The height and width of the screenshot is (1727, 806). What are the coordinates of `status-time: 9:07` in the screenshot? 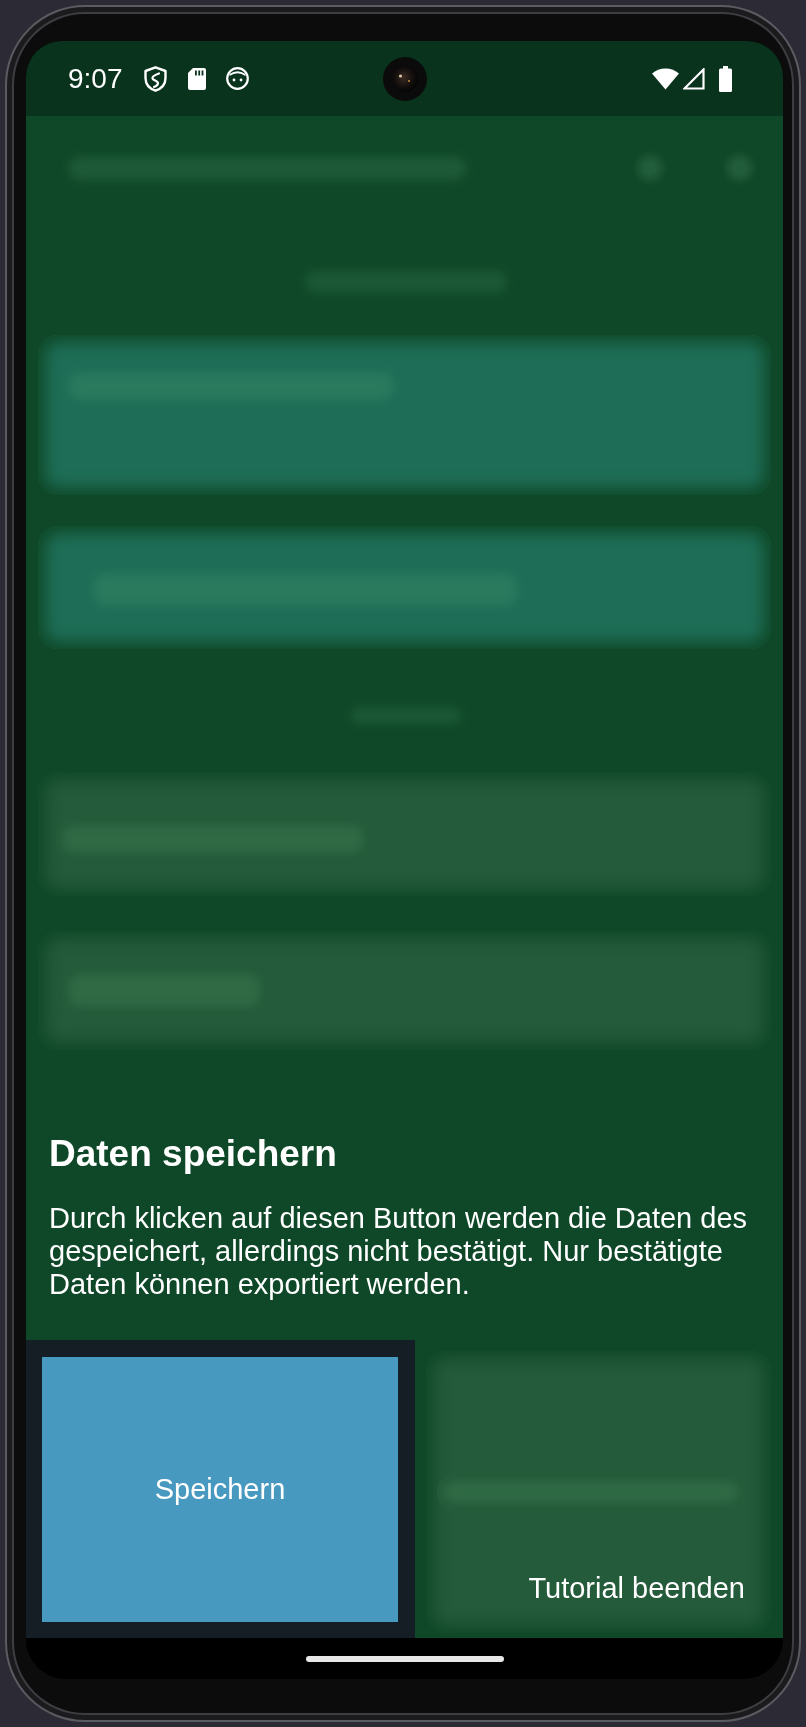 It's located at (95, 78).